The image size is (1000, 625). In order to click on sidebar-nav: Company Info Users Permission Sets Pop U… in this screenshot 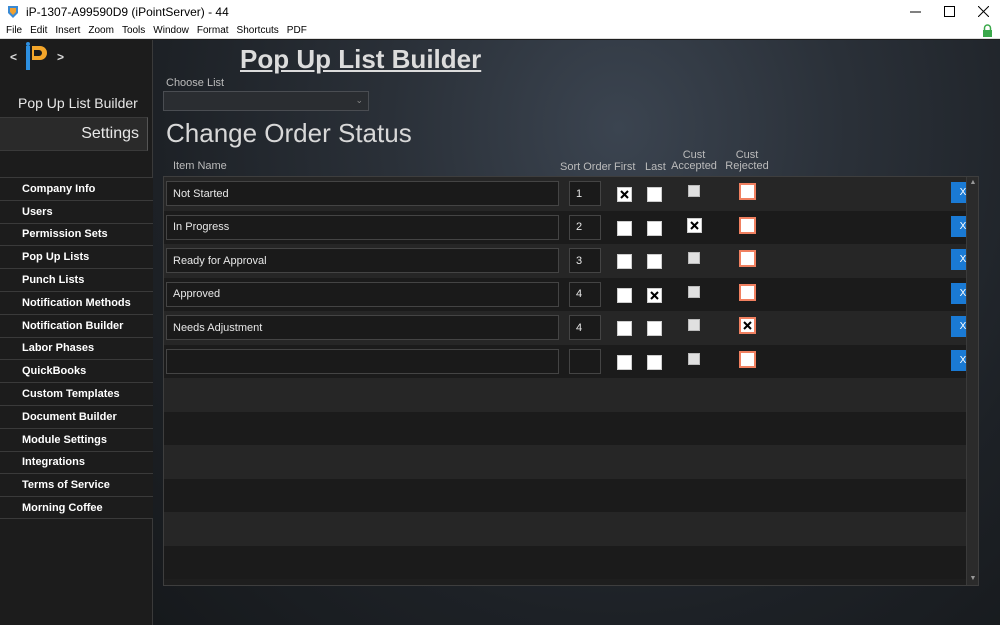, I will do `click(76, 348)`.